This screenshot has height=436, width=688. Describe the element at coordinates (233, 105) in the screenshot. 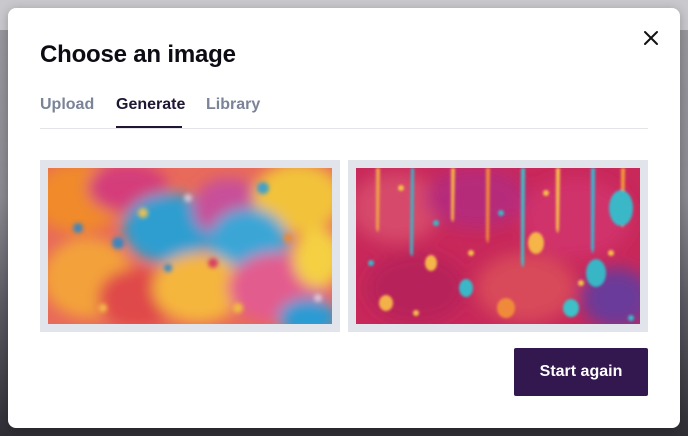

I see `tab-library: Library` at that location.